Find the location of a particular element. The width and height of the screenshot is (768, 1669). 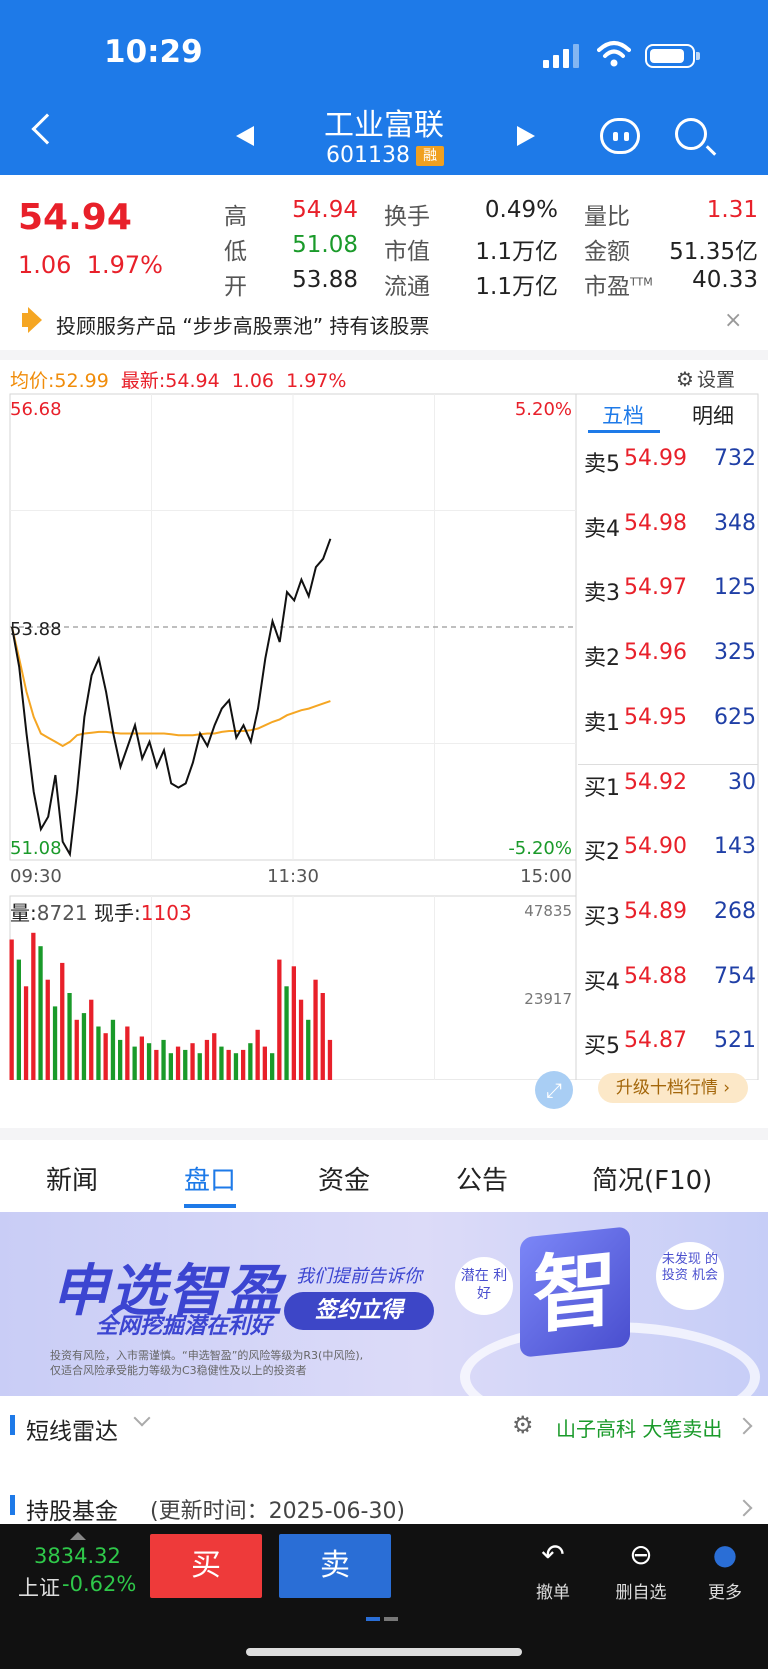

stat-label: 流通 is located at coordinates (407, 287).